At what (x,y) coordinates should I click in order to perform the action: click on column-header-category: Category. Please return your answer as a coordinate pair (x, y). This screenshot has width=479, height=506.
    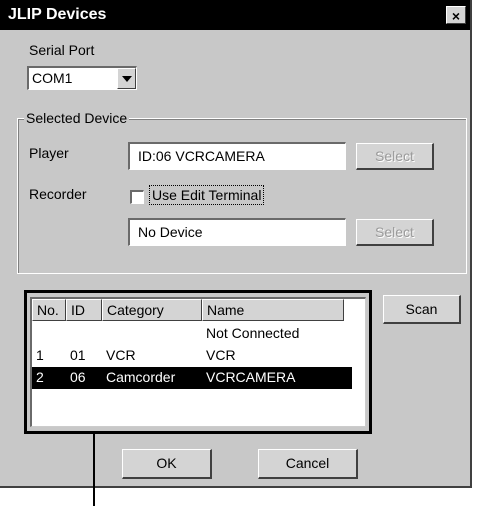
    Looking at the image, I should click on (152, 310).